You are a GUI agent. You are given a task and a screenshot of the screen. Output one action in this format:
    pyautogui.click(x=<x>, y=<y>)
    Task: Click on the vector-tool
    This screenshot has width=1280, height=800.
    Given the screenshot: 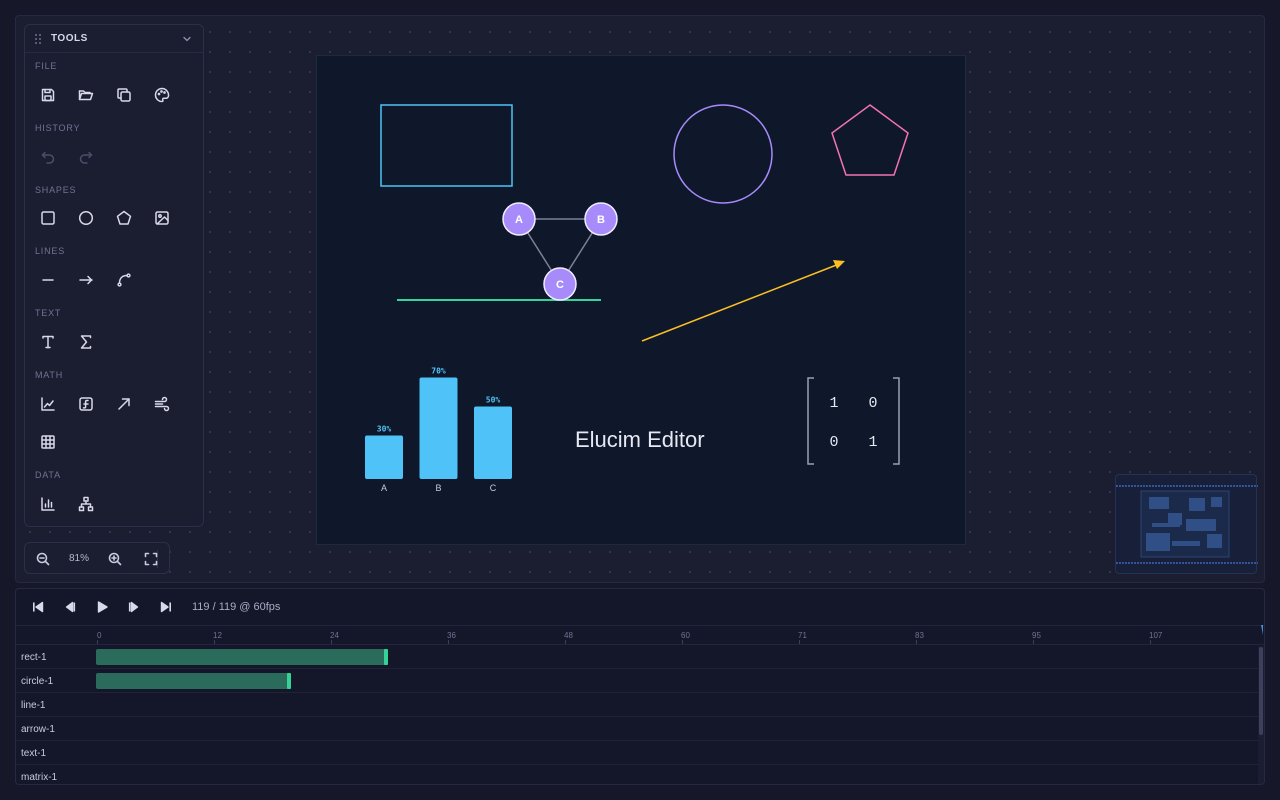 What is the action you would take?
    pyautogui.click(x=124, y=404)
    